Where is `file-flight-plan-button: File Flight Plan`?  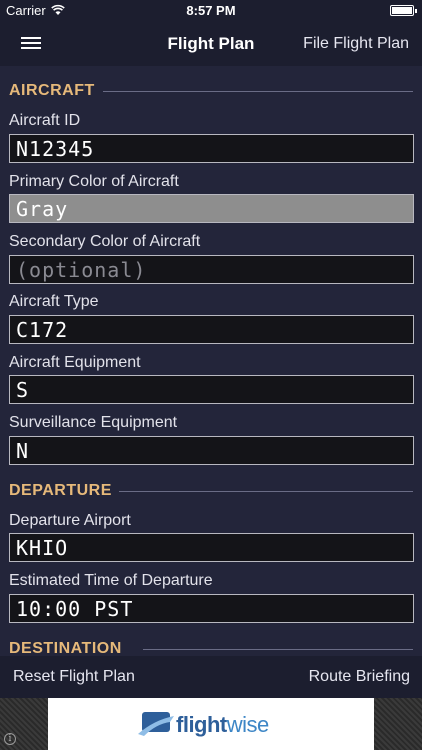 file-flight-plan-button: File Flight Plan is located at coordinates (356, 44).